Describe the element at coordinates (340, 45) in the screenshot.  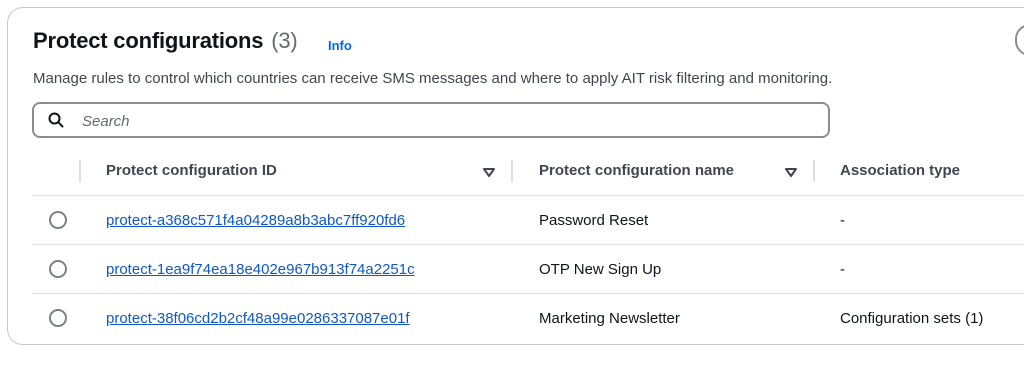
I see `info-link: Info` at that location.